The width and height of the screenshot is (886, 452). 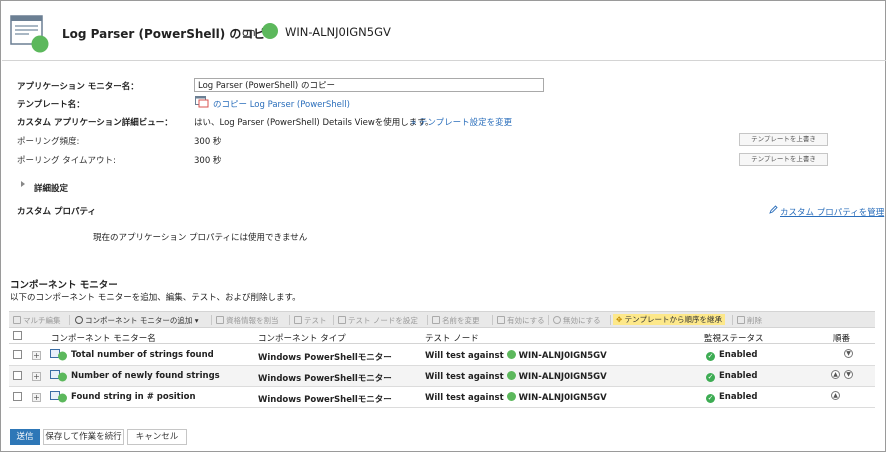 What do you see at coordinates (378, 320) in the screenshot?
I see `set-test-node-button: テスト ノードを設定` at bounding box center [378, 320].